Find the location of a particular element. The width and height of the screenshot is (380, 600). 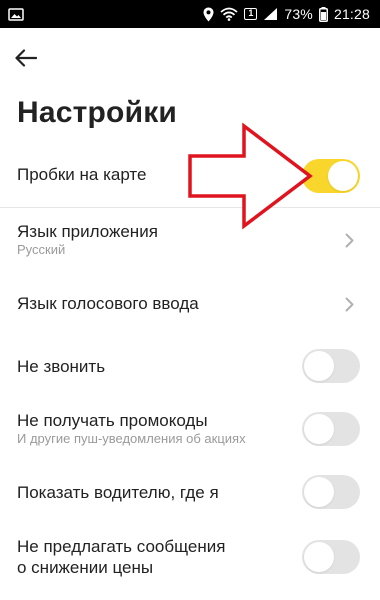

setting-label-show-driver: Показать водителю, где я is located at coordinates (118, 492).